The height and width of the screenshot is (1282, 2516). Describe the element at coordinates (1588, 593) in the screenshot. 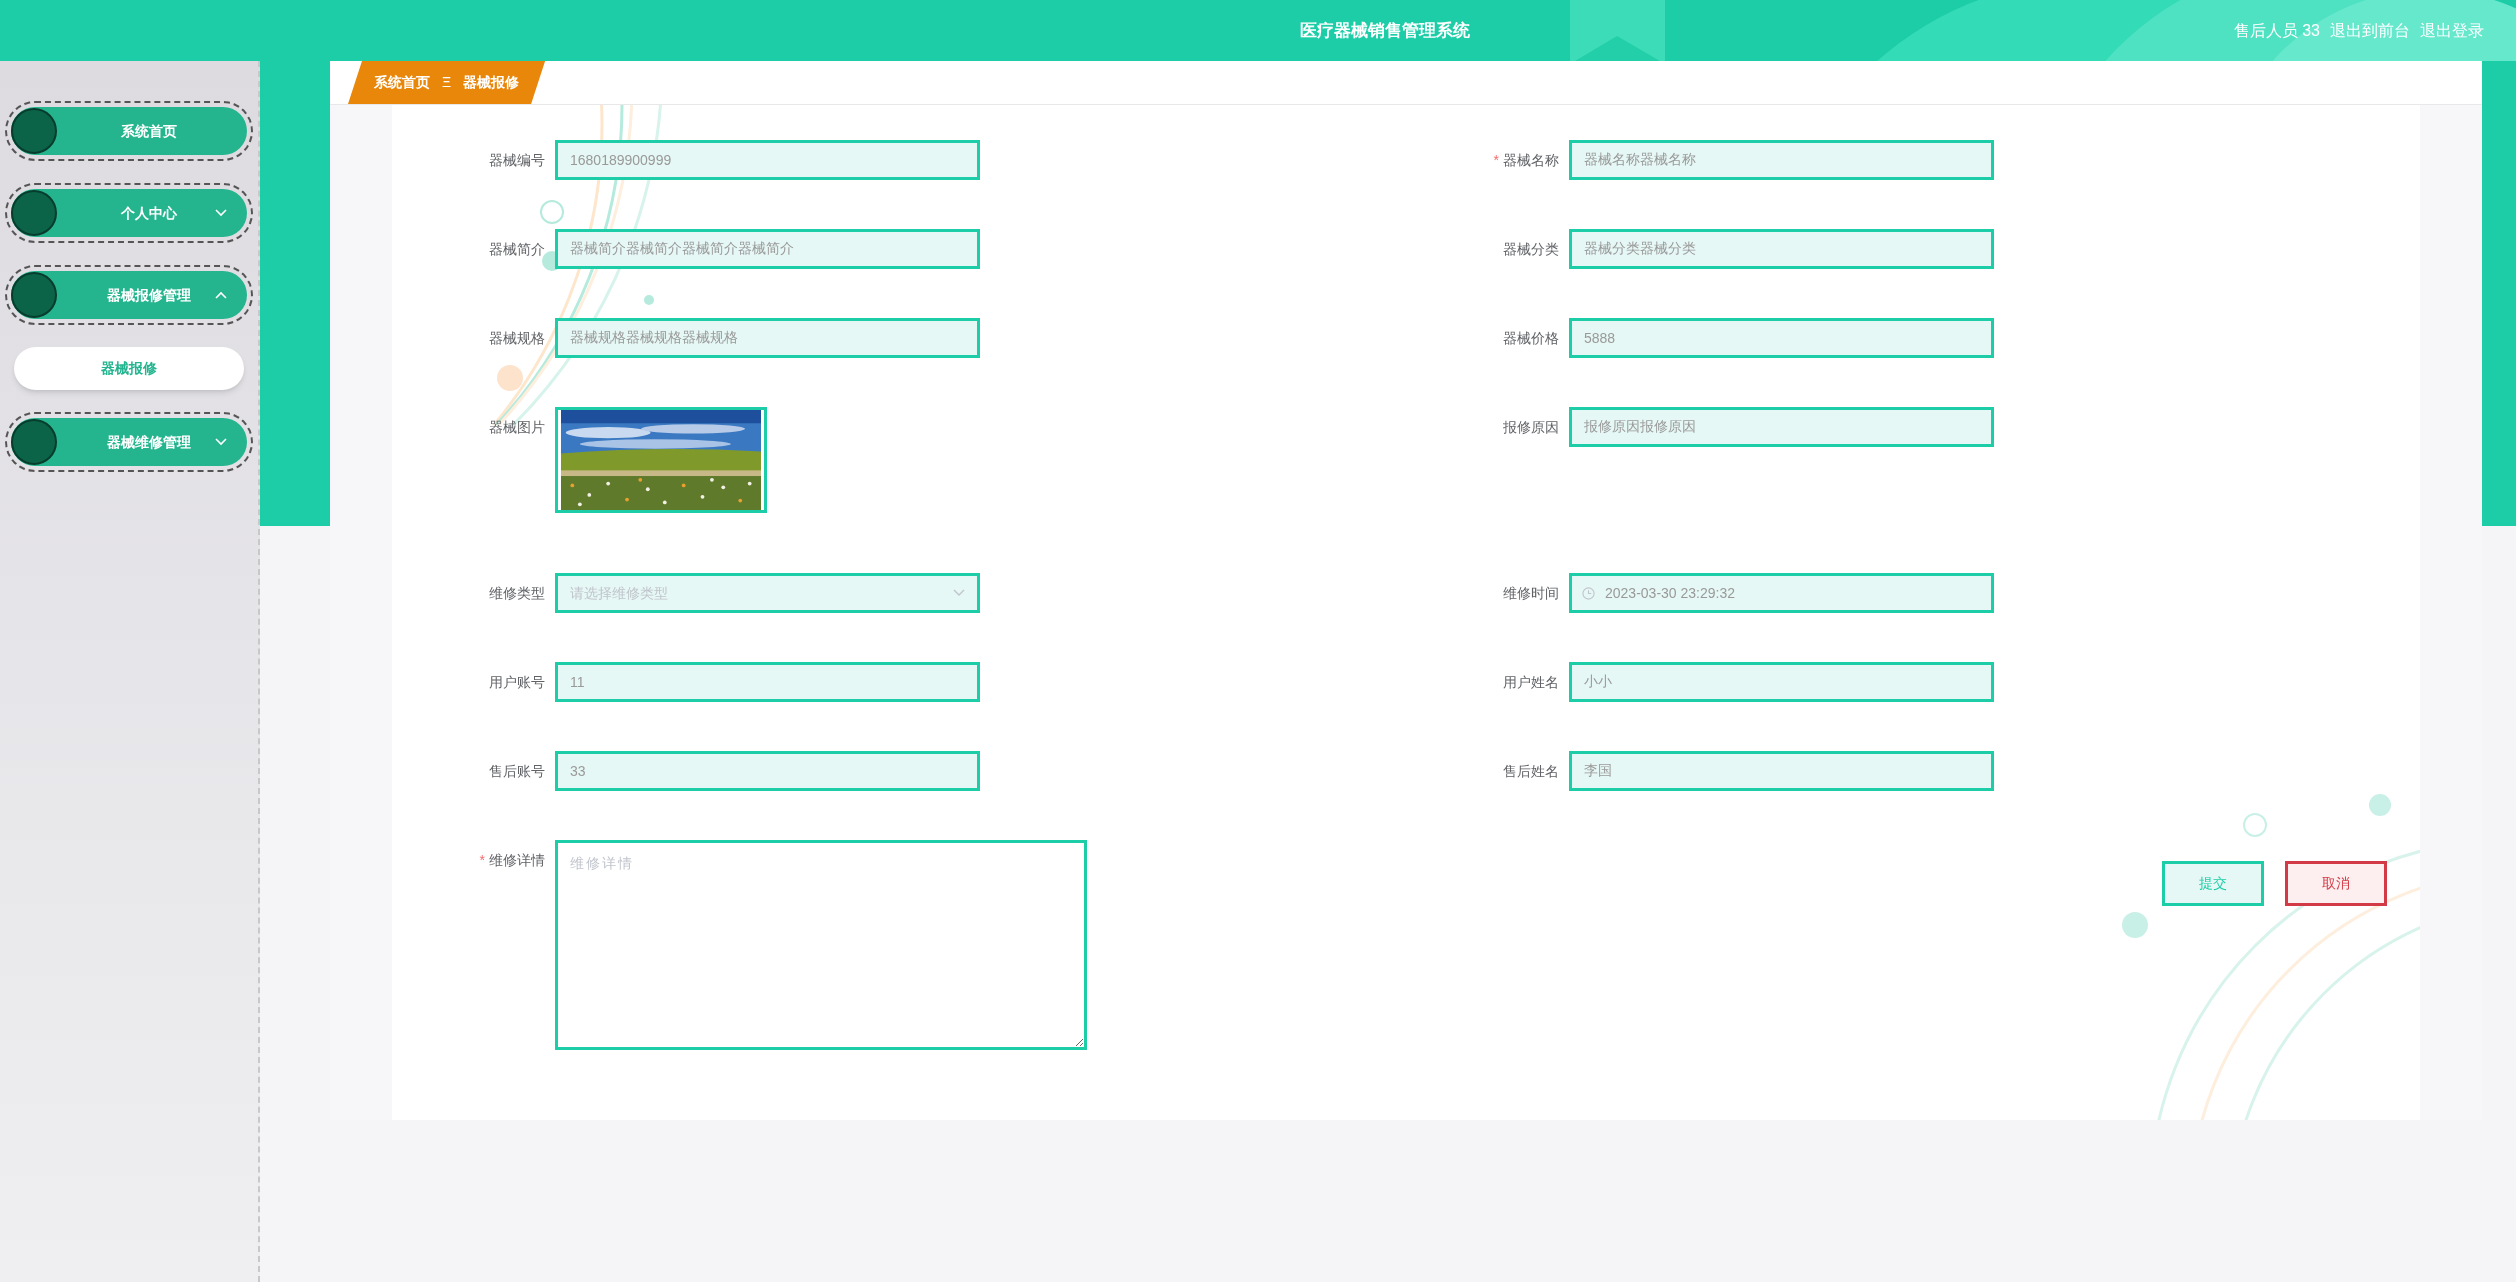

I see `clock-icon` at that location.